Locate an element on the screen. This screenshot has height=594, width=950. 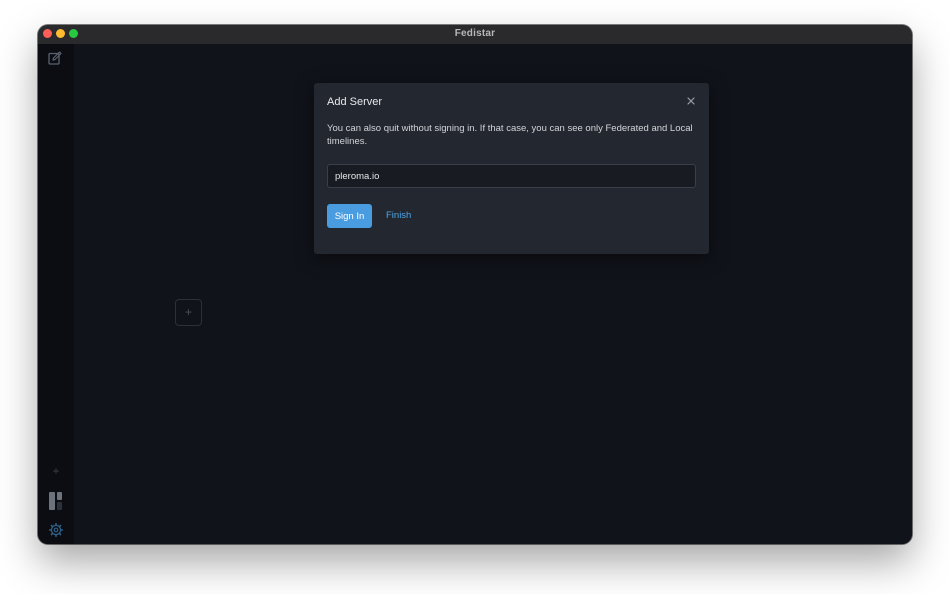
sidebar: + is located at coordinates (56, 294).